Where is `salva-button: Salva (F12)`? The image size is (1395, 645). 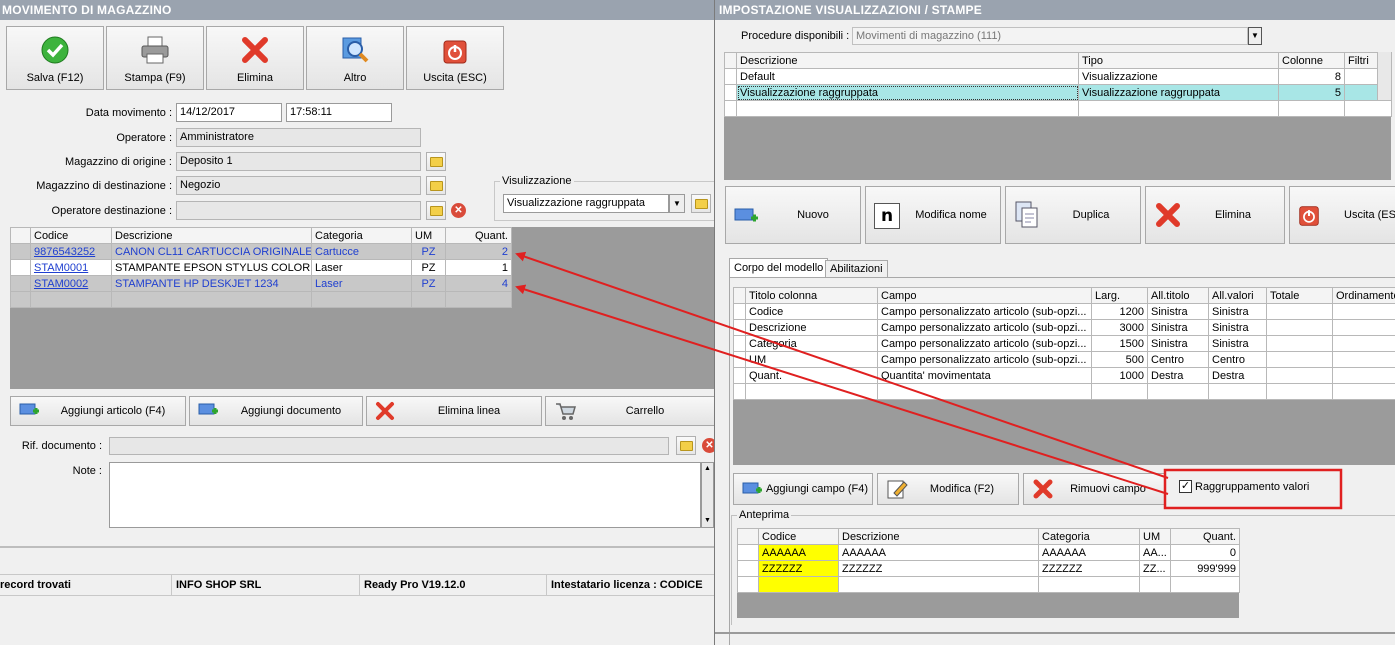
salva-button: Salva (F12) is located at coordinates (55, 58).